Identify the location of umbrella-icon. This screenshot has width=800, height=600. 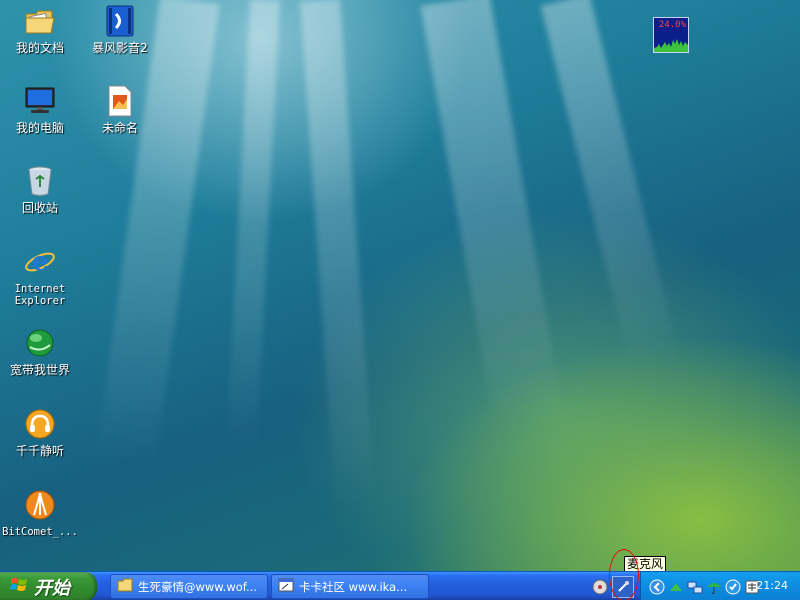
(714, 587).